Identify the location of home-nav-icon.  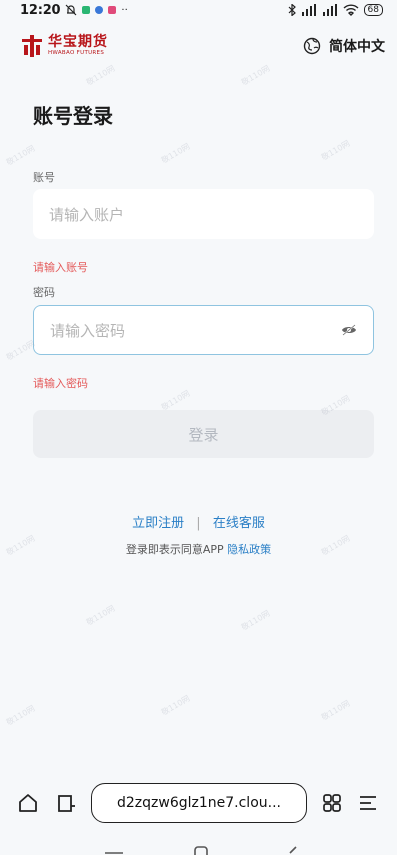
(201, 850).